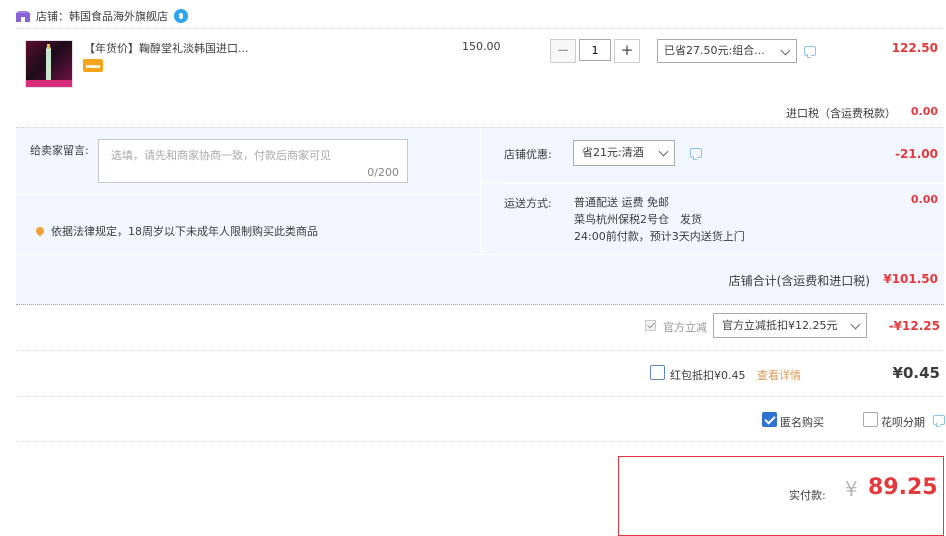  What do you see at coordinates (802, 422) in the screenshot?
I see `anonymous-purchase-label: 匿名购买` at bounding box center [802, 422].